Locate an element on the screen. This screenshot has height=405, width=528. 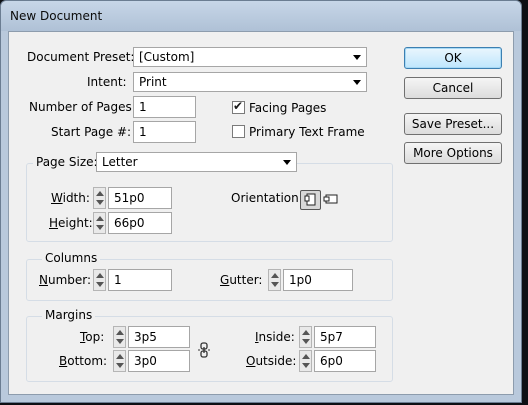
checkmark-icon: ✔ is located at coordinates (238, 106).